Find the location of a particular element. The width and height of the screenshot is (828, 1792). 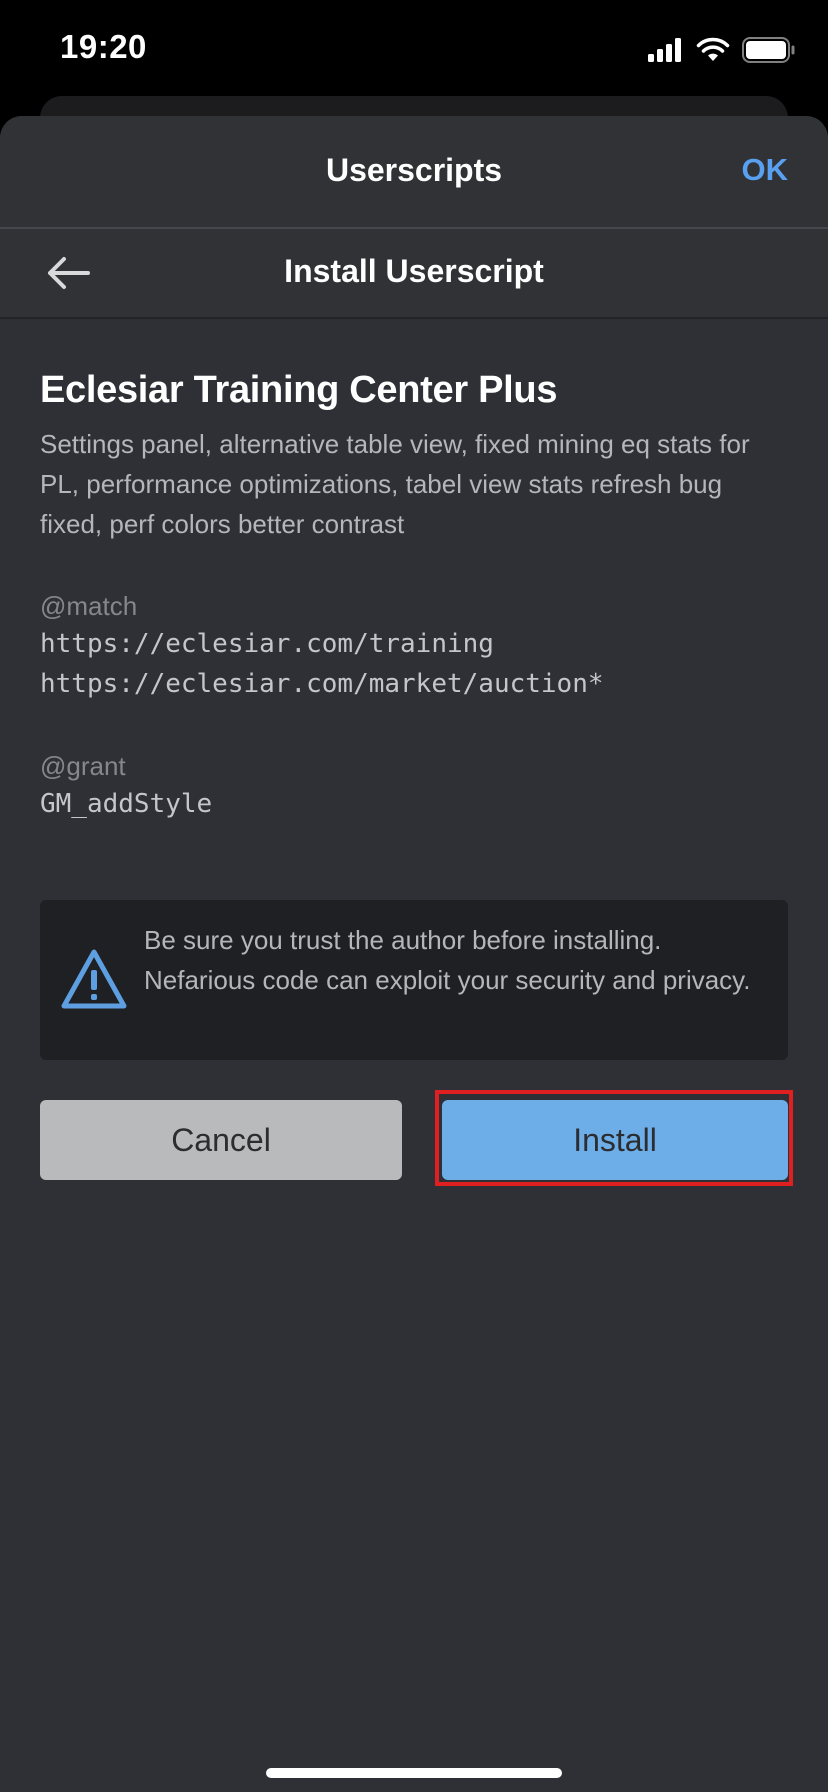

status-time: 19:20 is located at coordinates (103, 46).